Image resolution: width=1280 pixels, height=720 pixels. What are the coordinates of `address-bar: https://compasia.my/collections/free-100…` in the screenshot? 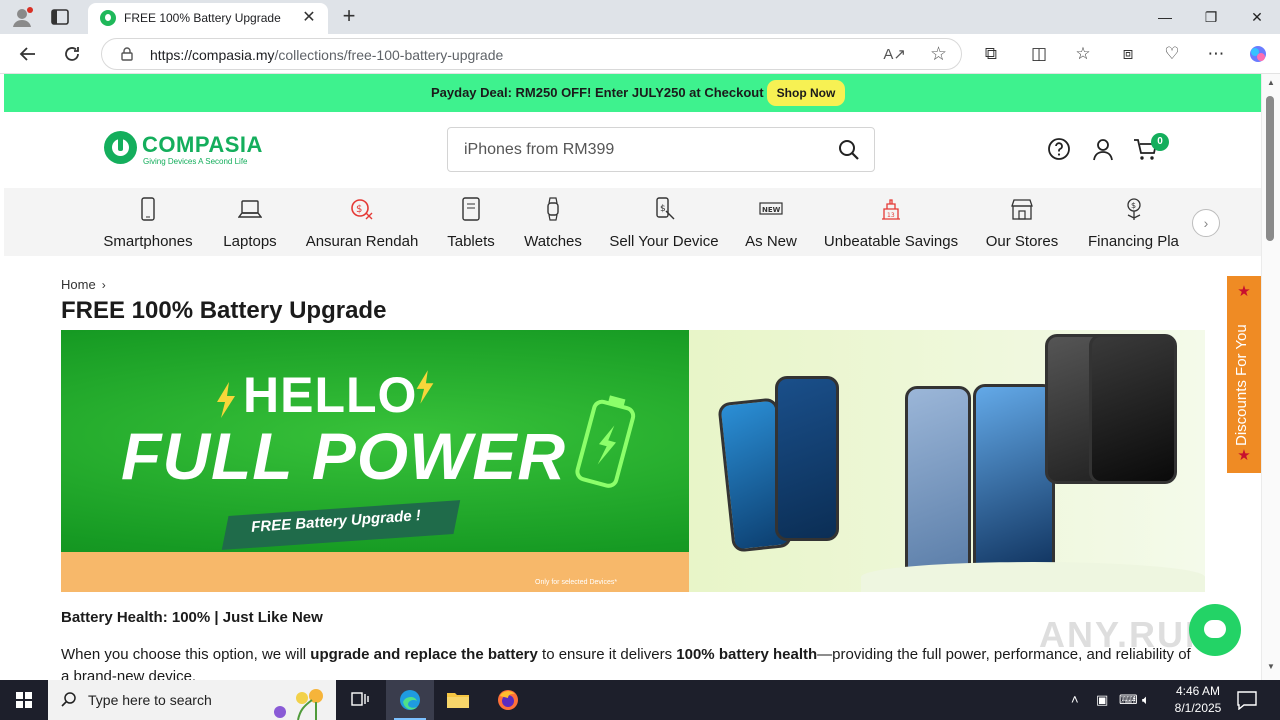 It's located at (531, 54).